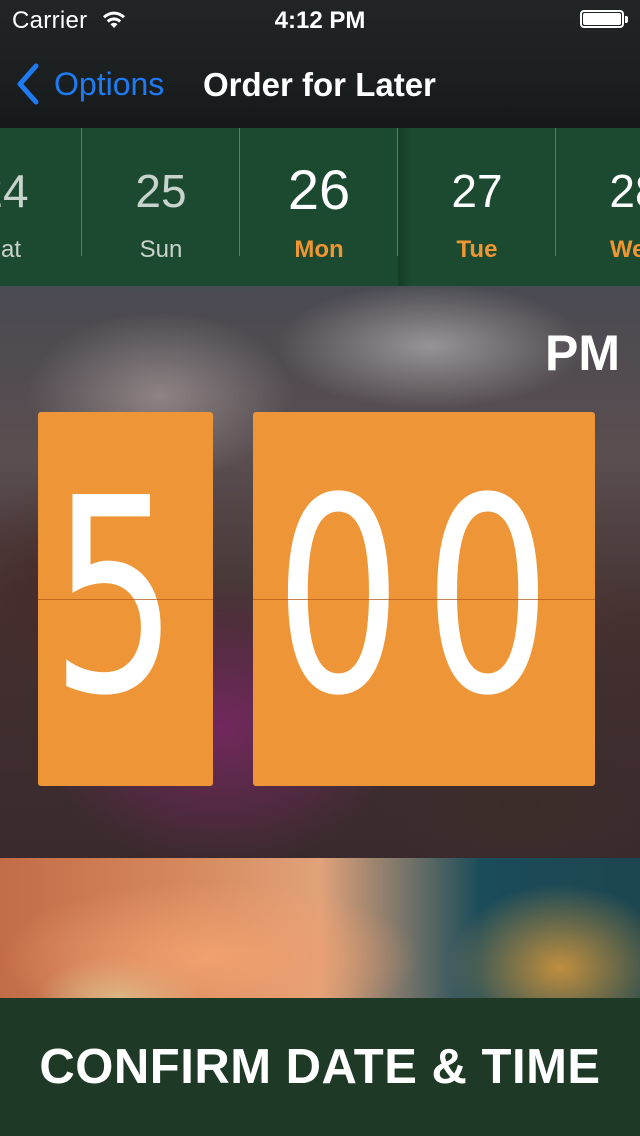 The image size is (640, 1136). I want to click on date-item-mon-selected: 26 Mon, so click(319, 207).